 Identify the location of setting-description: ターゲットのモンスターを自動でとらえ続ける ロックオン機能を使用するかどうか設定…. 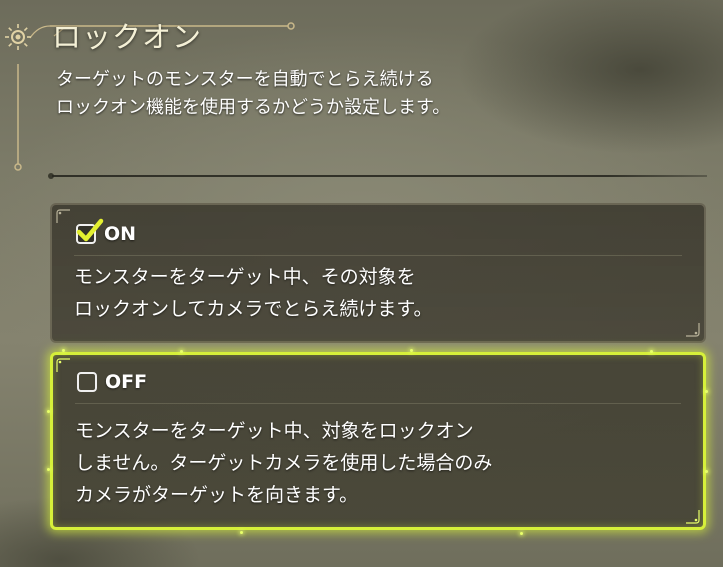
(366, 94).